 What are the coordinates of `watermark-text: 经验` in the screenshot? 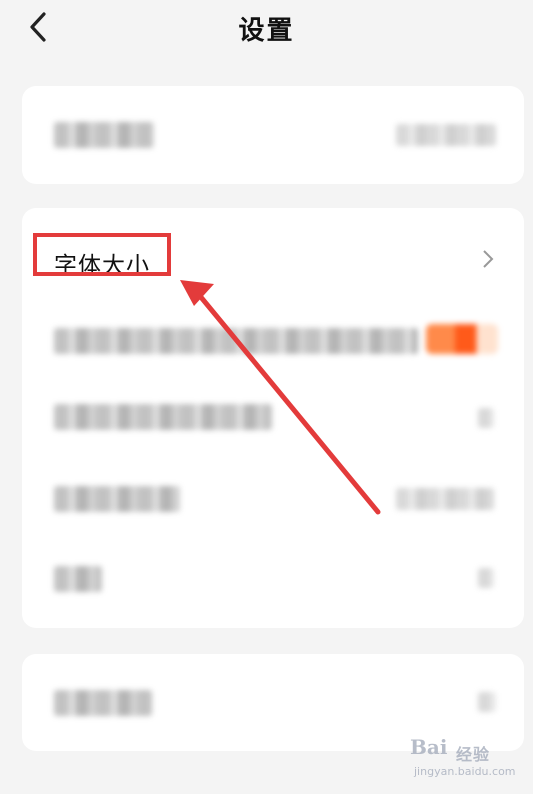 It's located at (473, 754).